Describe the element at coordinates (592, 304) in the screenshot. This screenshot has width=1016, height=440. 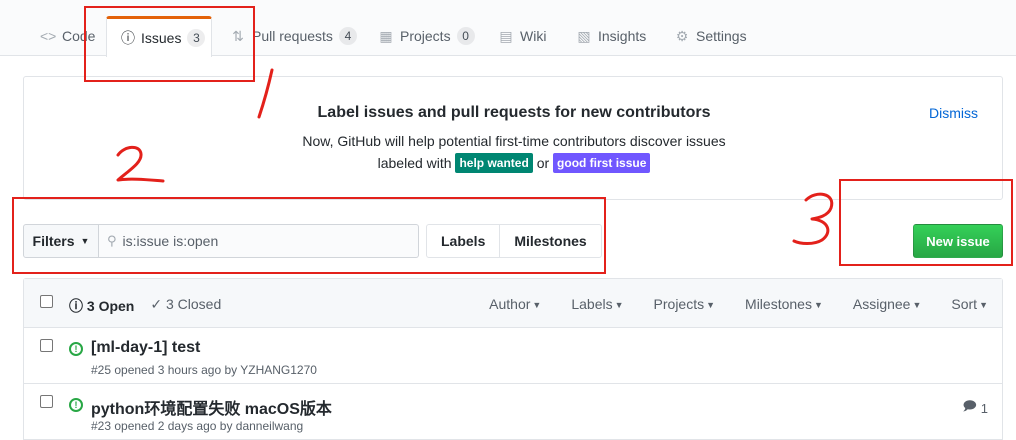
I see `labels-menu-label: Labels` at that location.